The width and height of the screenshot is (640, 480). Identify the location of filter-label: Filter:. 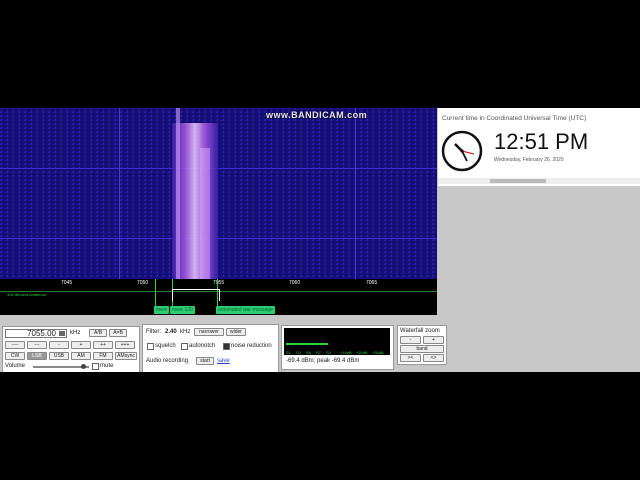
(153, 332).